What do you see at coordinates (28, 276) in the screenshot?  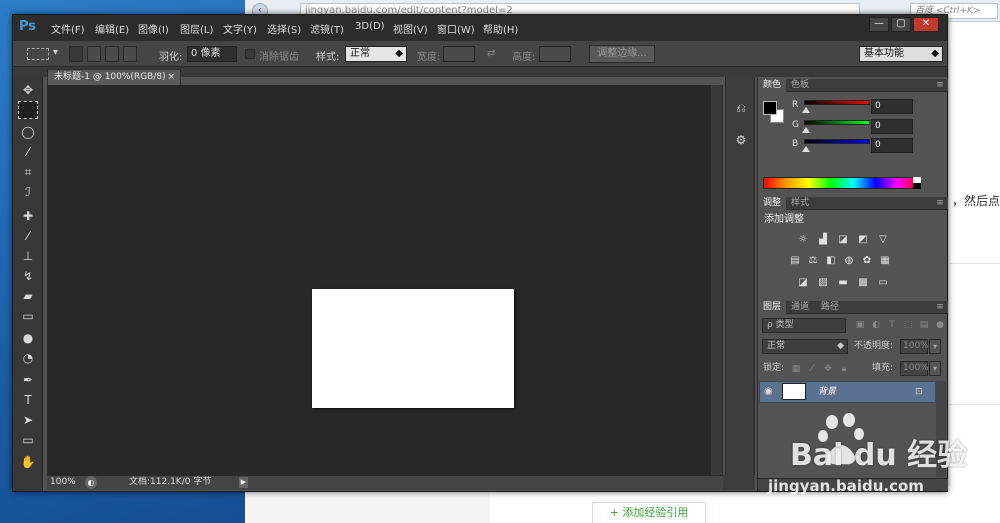 I see `history-brush-tool-icon: ↯` at bounding box center [28, 276].